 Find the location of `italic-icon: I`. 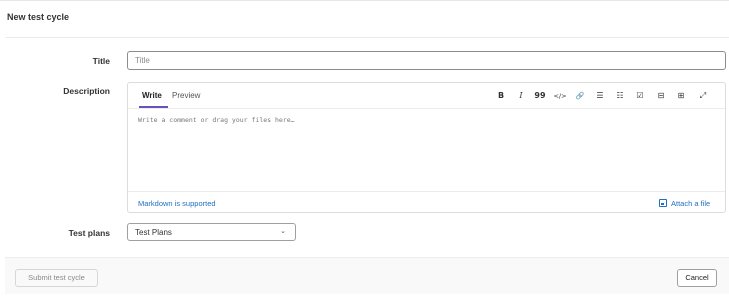

italic-icon: I is located at coordinates (521, 96).